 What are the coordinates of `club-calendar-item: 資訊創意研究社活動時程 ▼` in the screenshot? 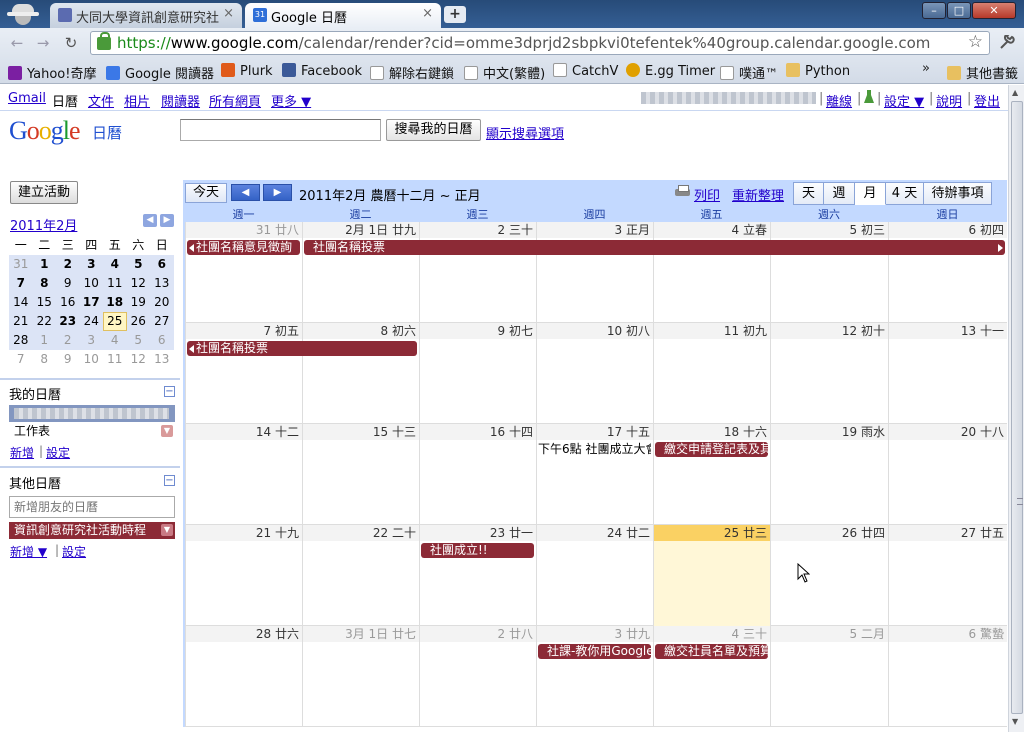 It's located at (92, 530).